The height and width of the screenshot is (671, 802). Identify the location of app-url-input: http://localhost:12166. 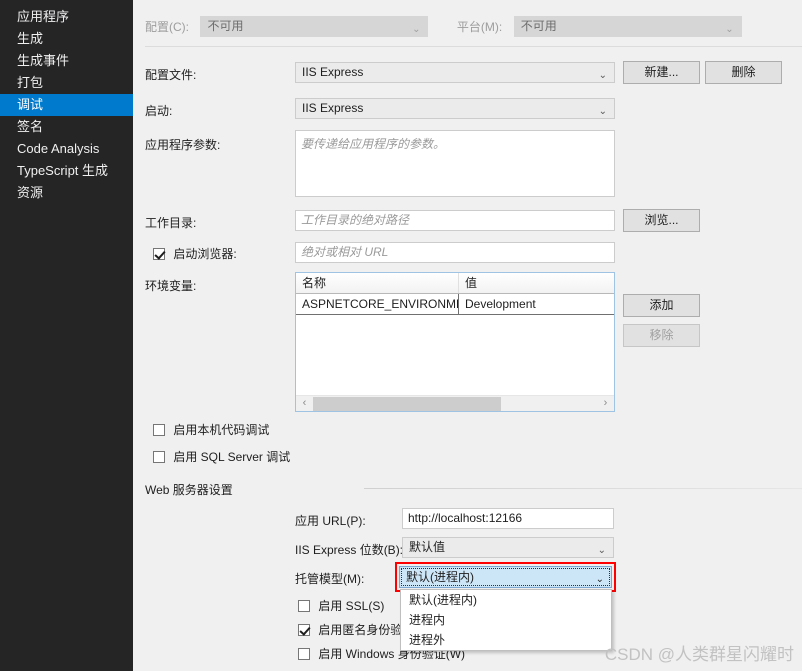
(508, 518).